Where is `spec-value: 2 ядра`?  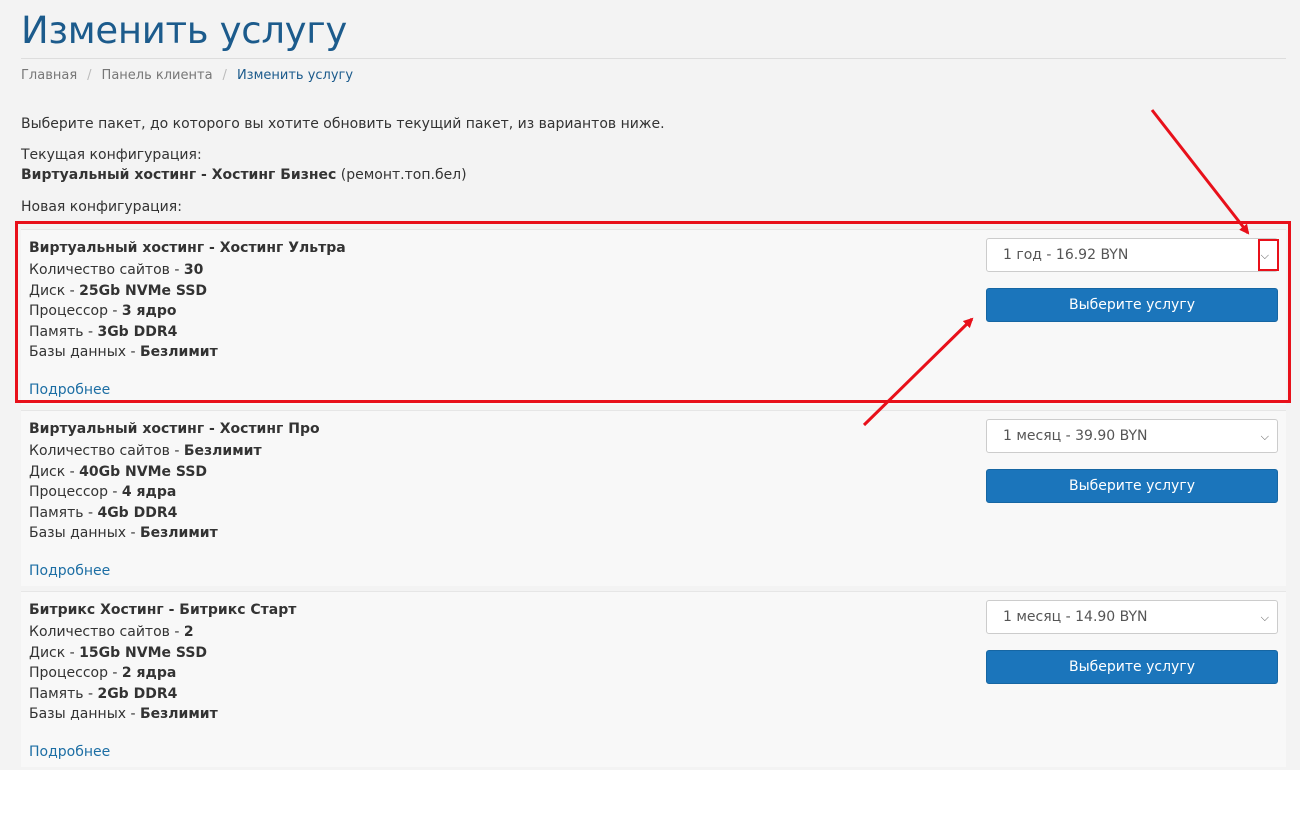 spec-value: 2 ядра is located at coordinates (149, 673).